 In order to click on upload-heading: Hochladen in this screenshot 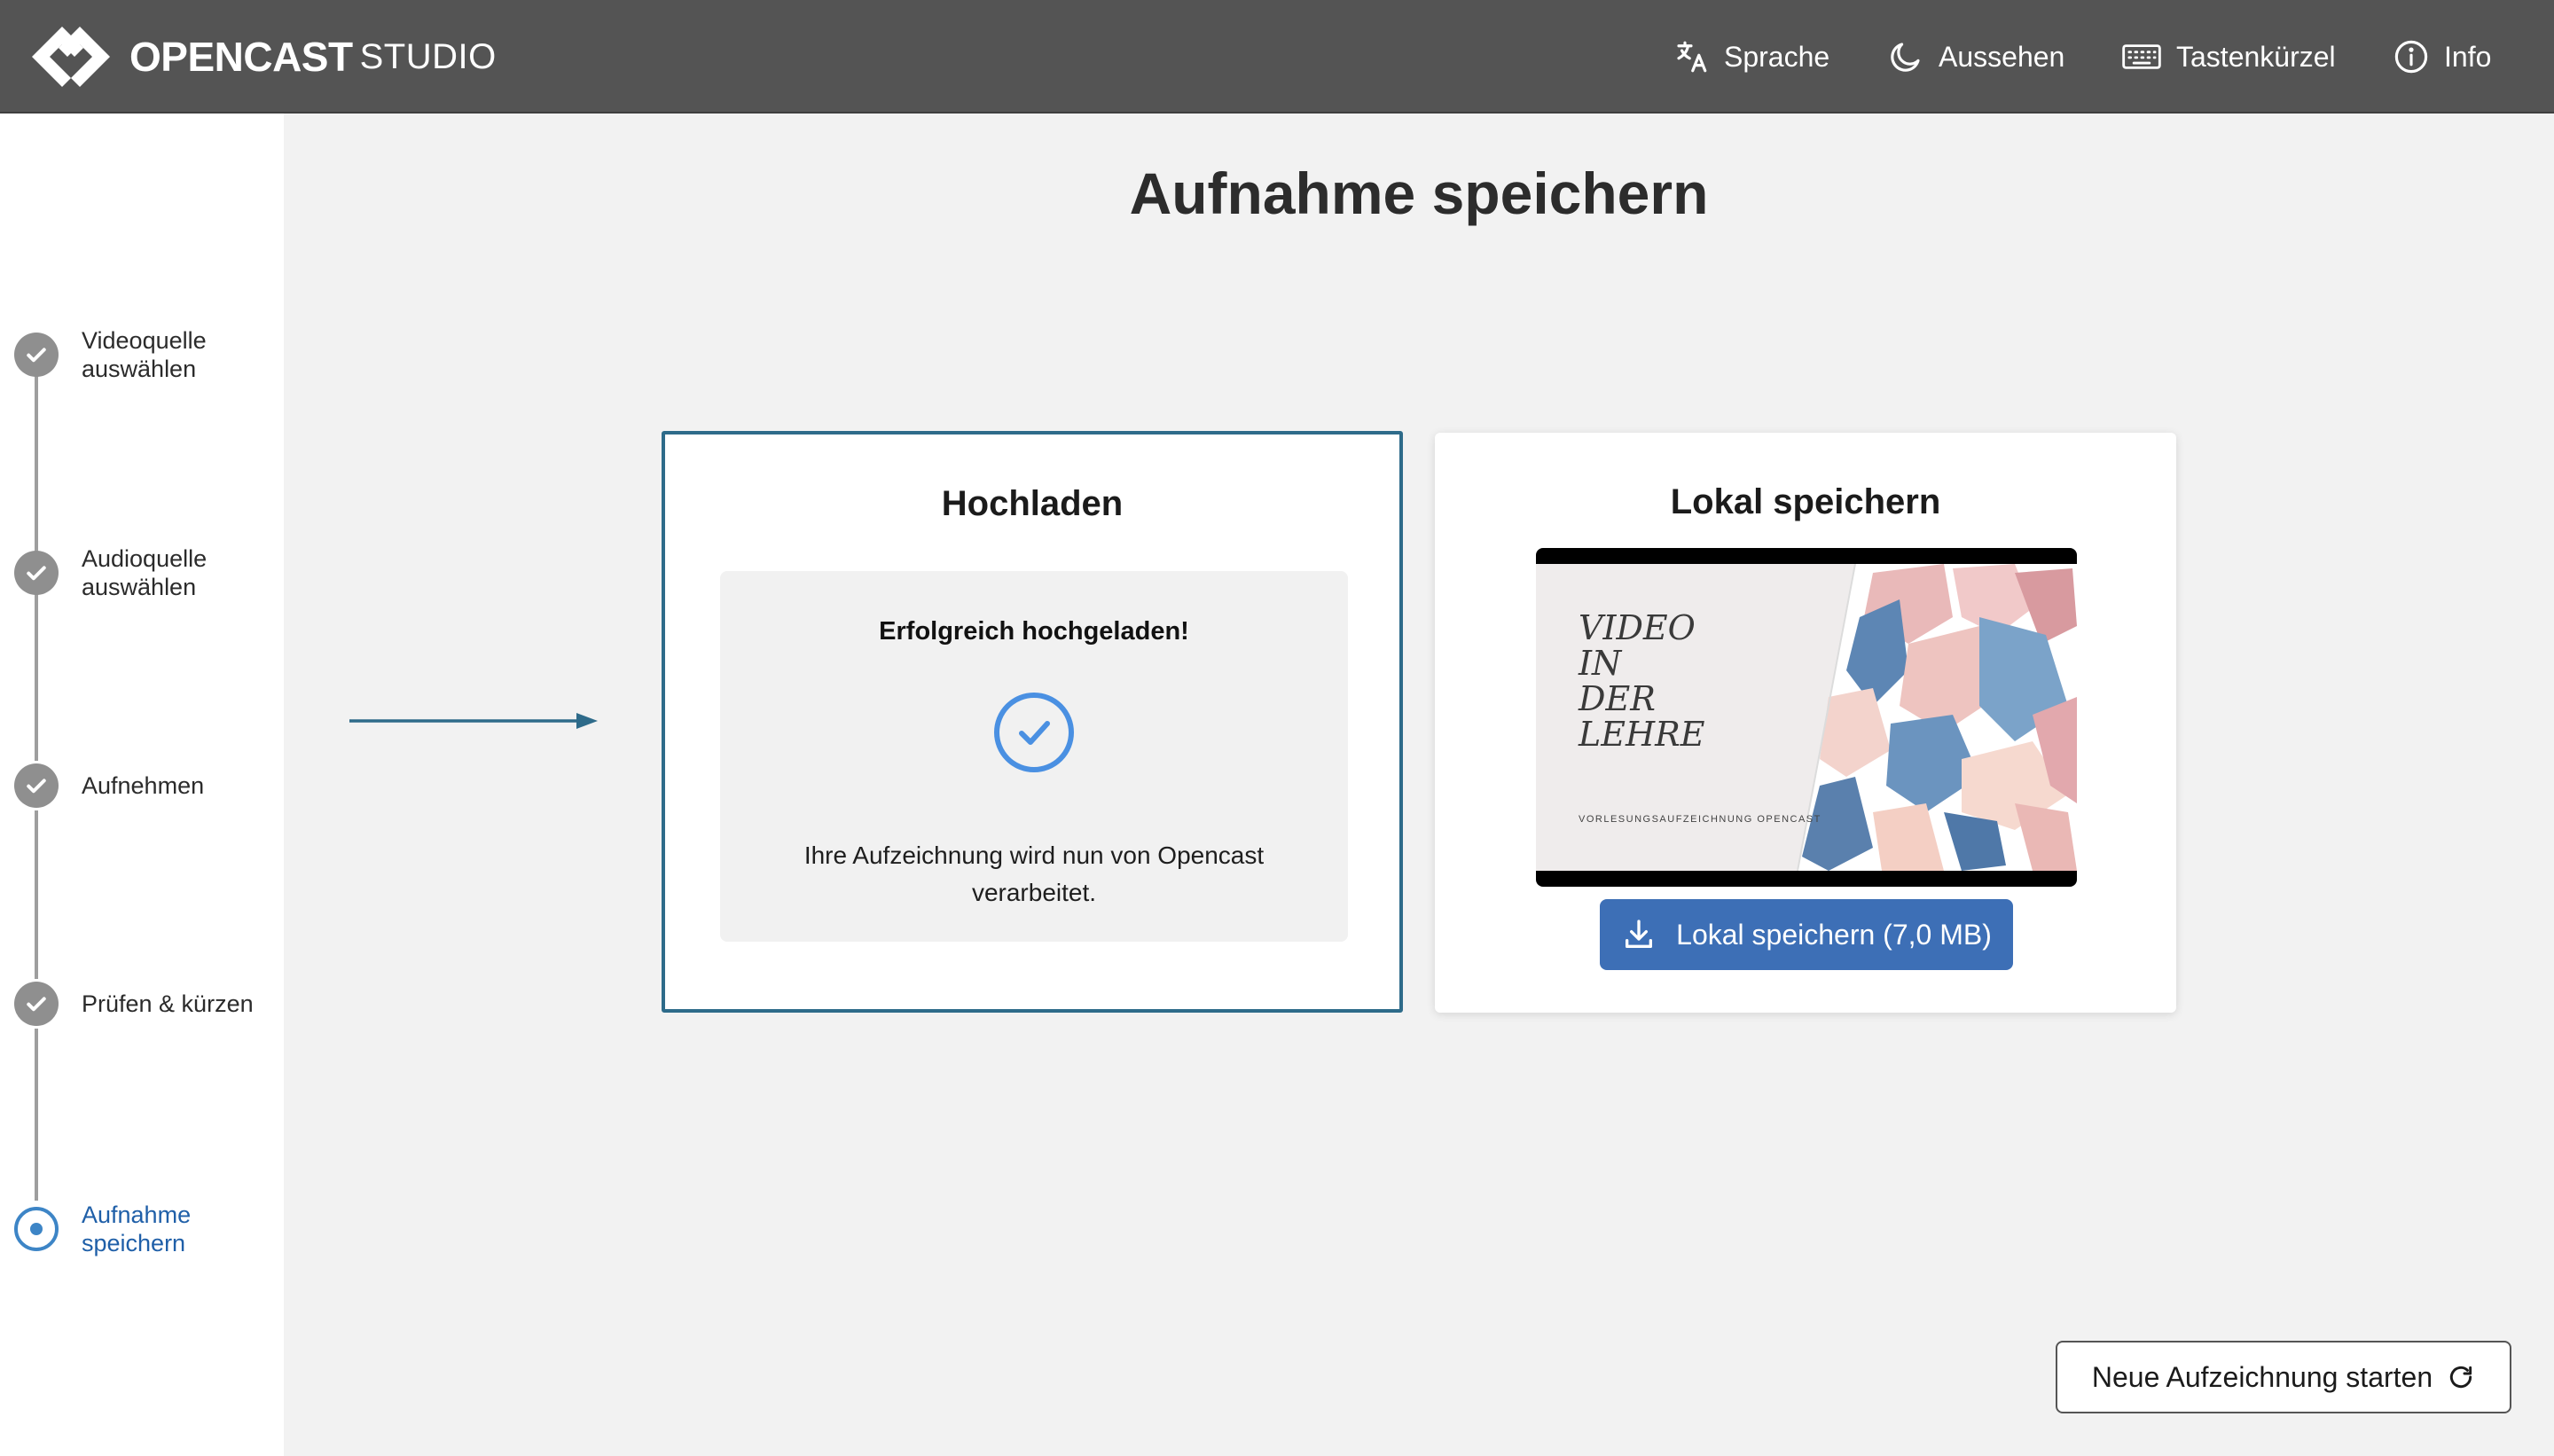, I will do `click(1032, 503)`.